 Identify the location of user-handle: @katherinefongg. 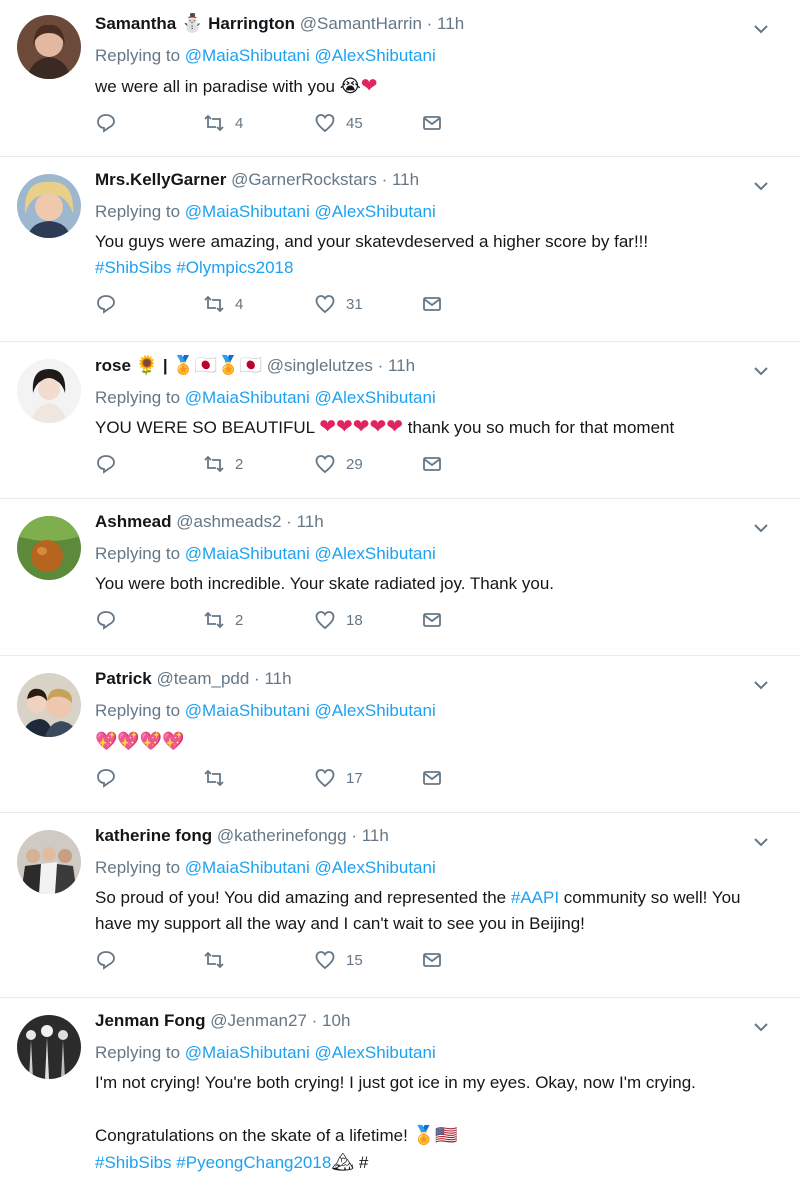
(282, 835).